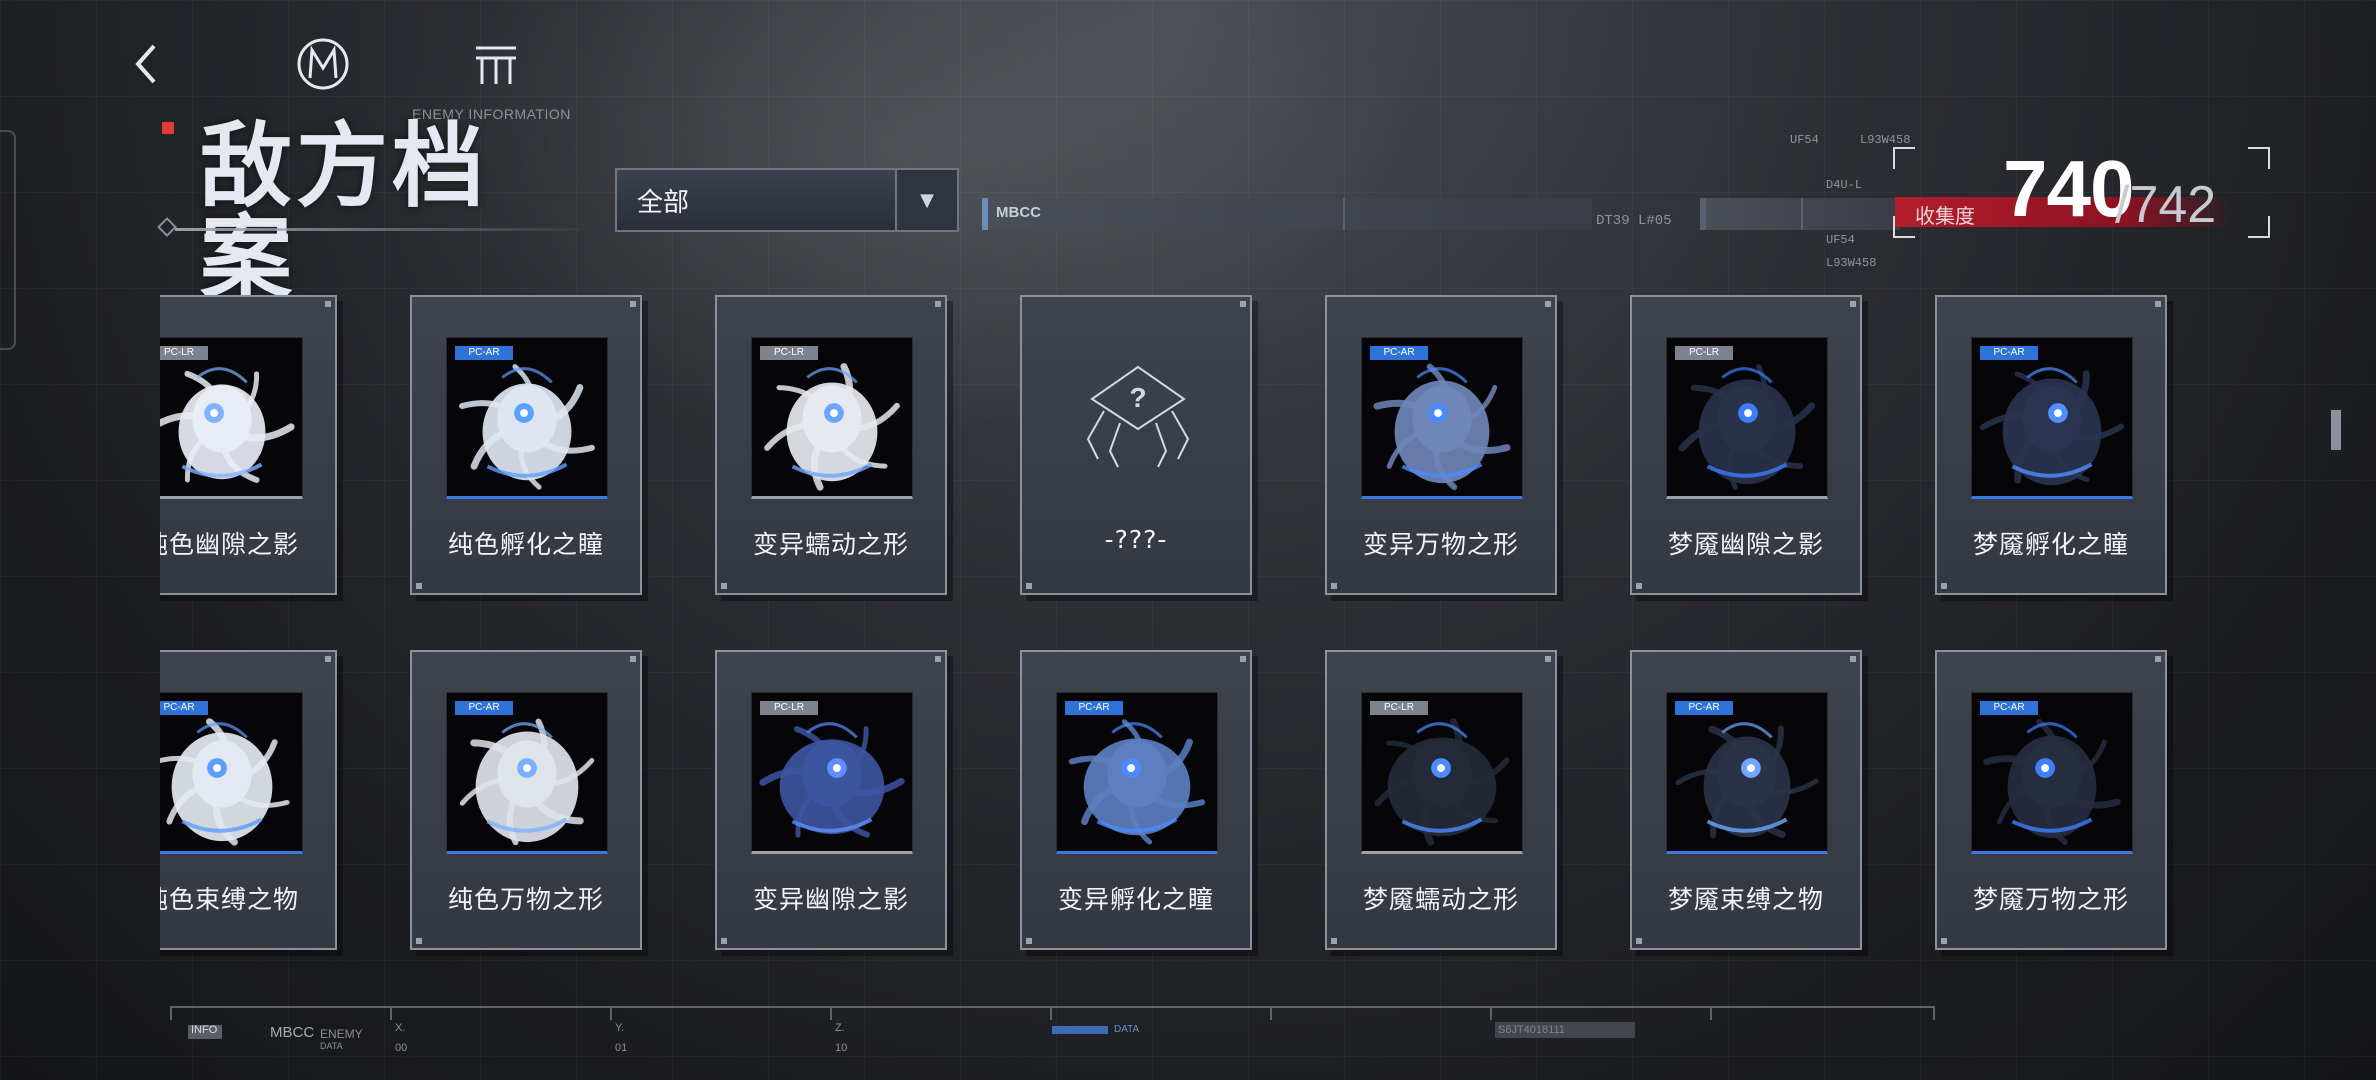  Describe the element at coordinates (401, 1048) in the screenshot. I see `footer-x-value: 00` at that location.